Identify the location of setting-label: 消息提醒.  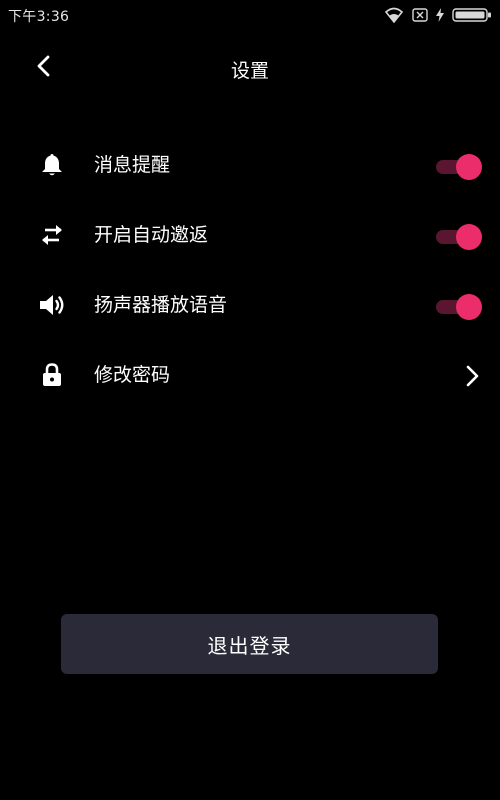
(132, 165).